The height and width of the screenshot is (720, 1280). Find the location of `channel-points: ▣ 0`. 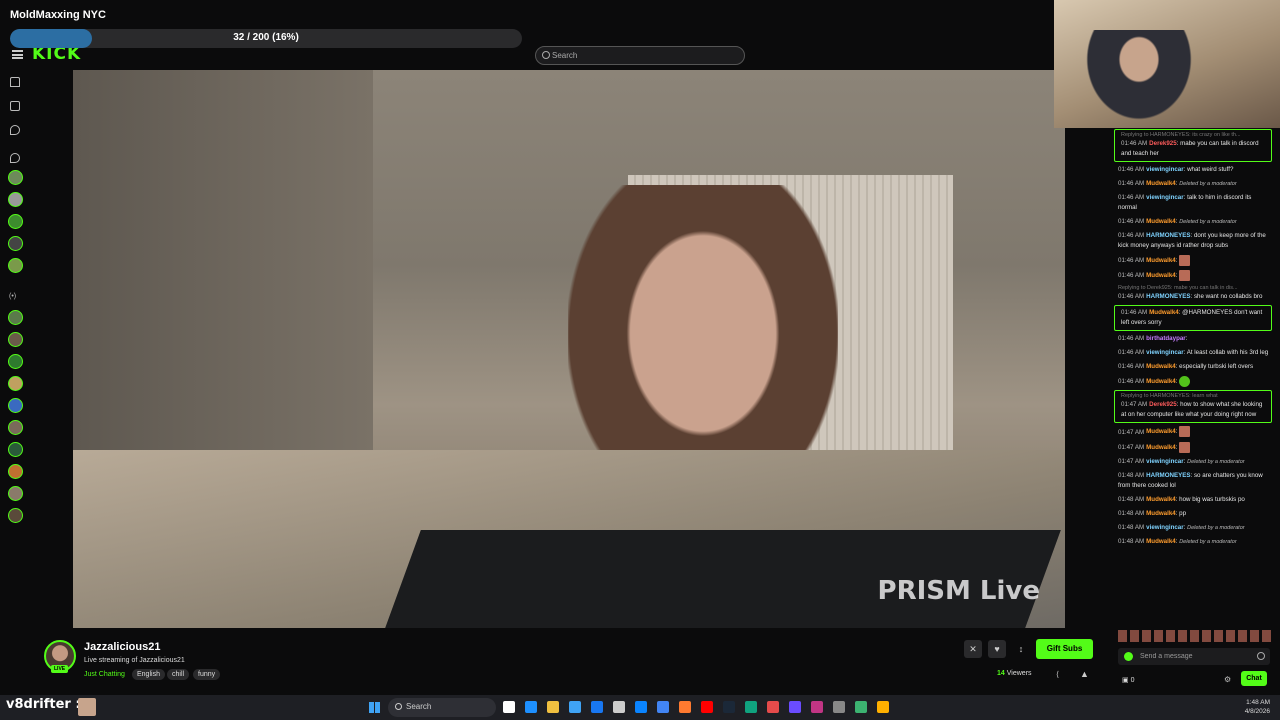

channel-points: ▣ 0 is located at coordinates (1128, 680).